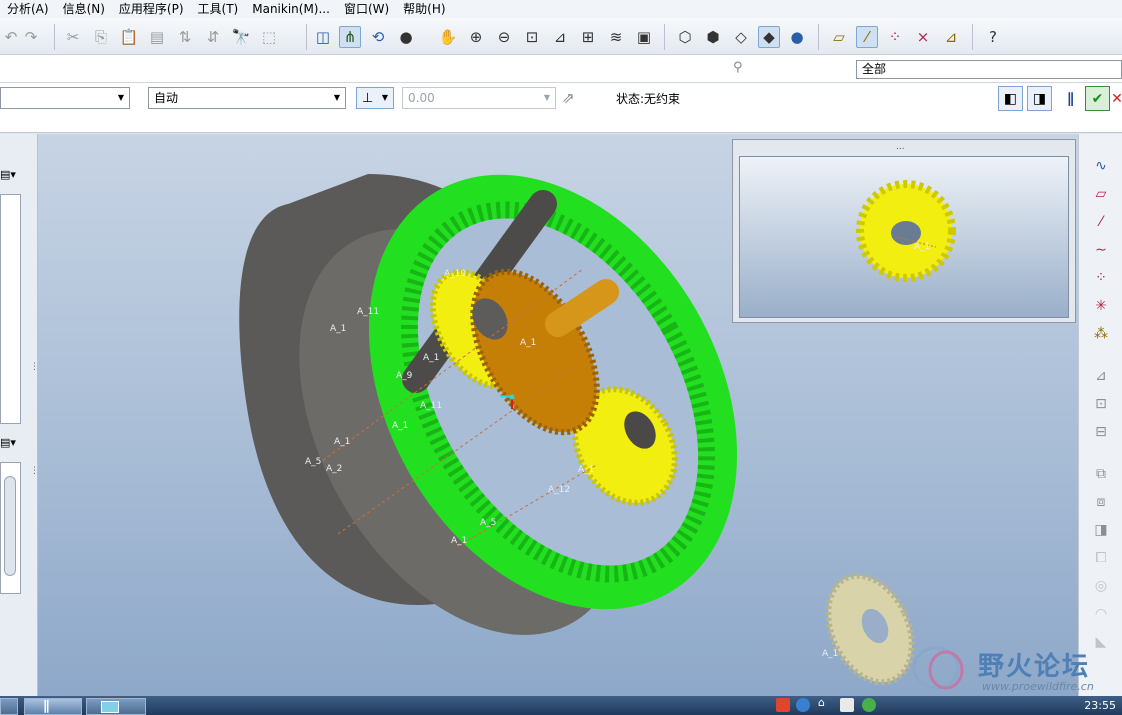  I want to click on redo-icon: ↷, so click(31, 37).